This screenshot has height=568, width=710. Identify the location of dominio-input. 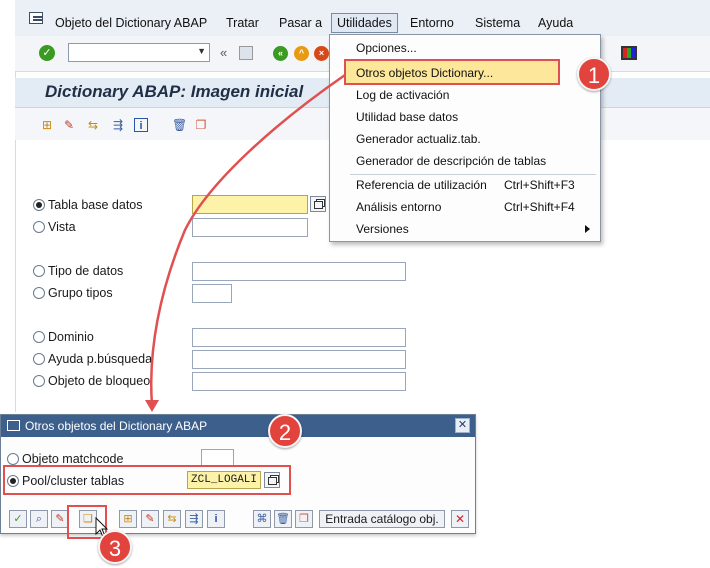
(299, 337).